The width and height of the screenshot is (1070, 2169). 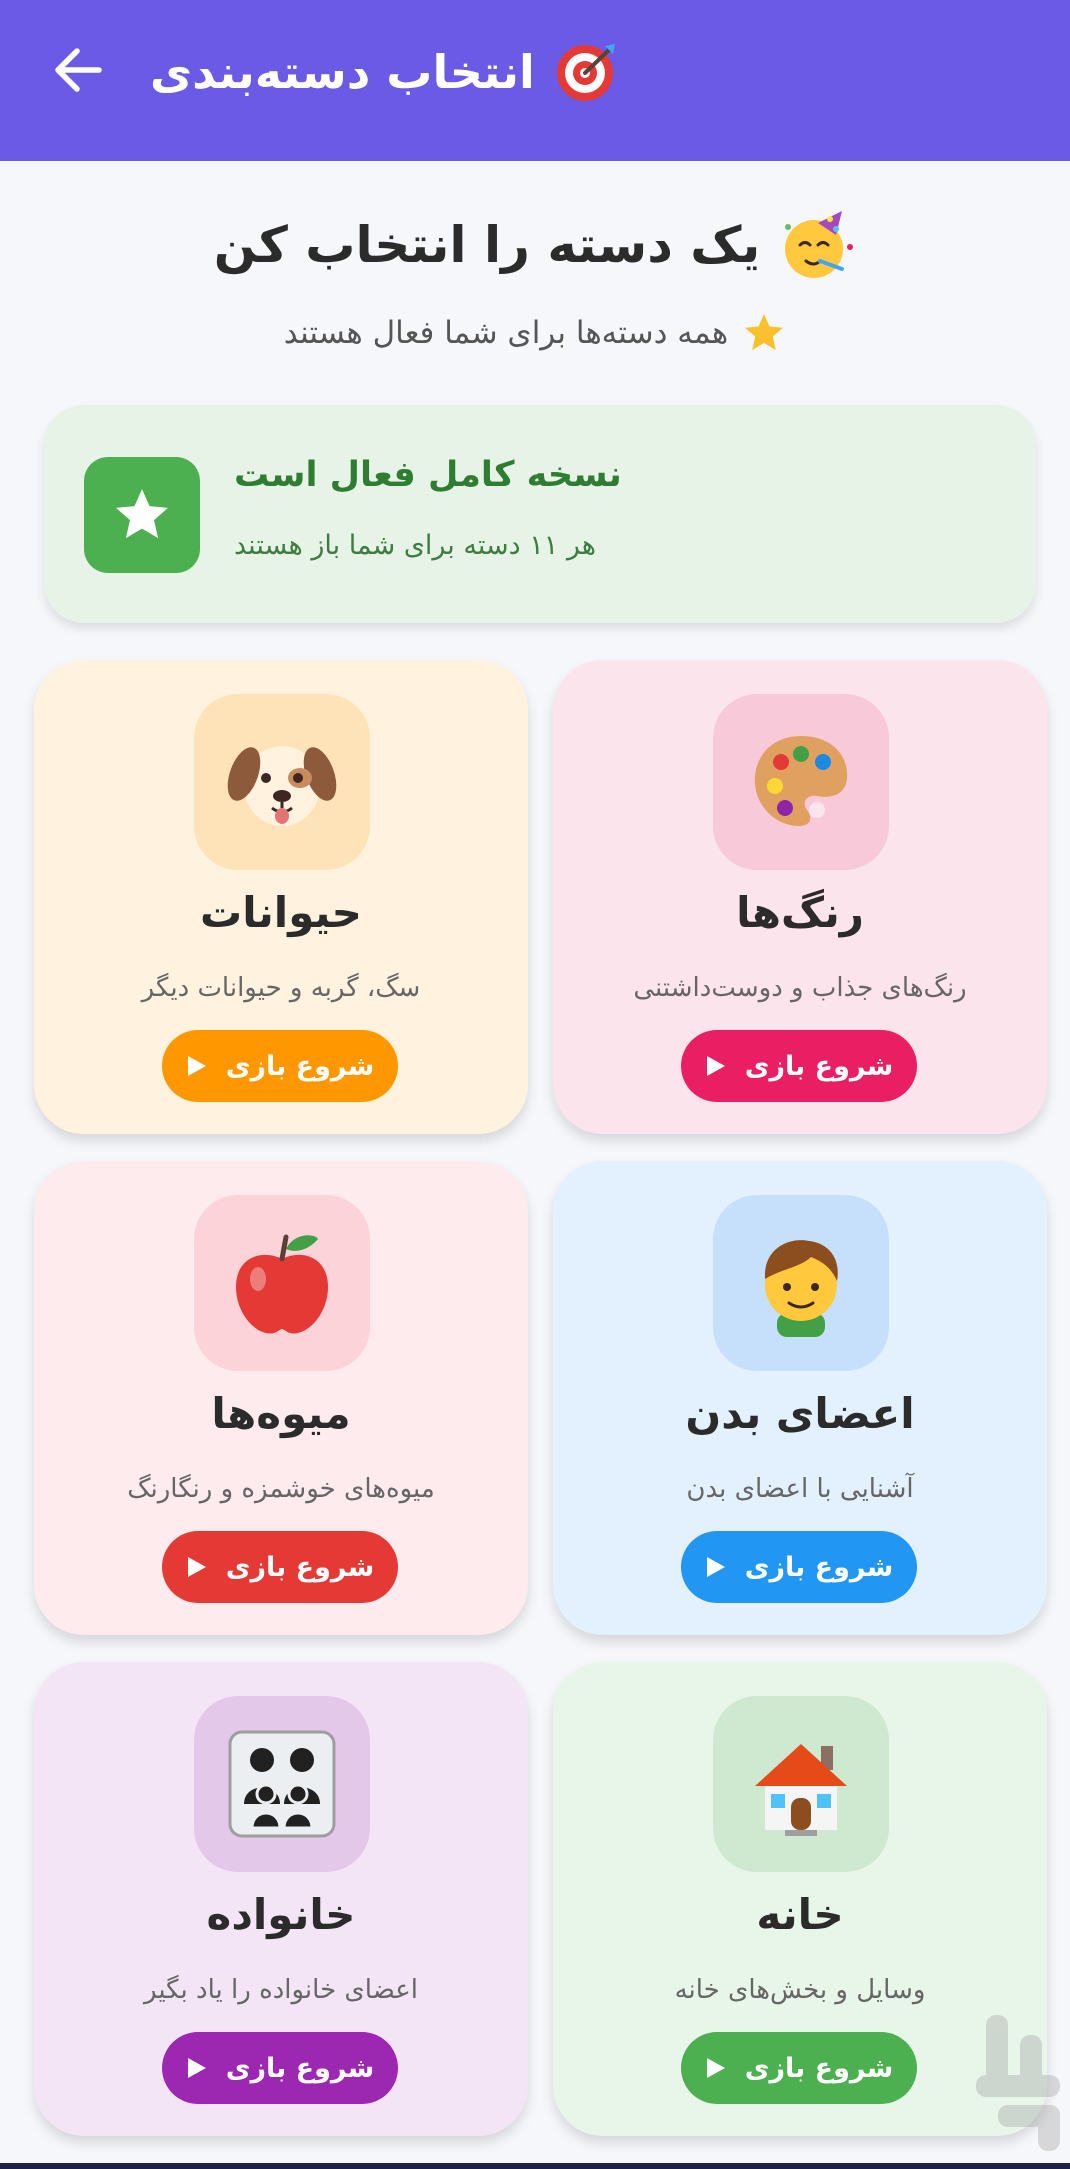 I want to click on banner-star-badge, so click(x=142, y=515).